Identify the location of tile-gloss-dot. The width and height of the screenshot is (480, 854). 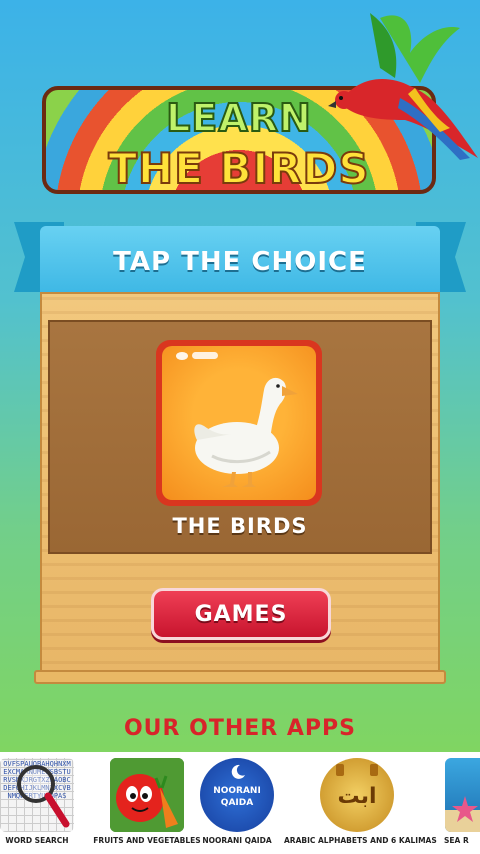
(182, 356).